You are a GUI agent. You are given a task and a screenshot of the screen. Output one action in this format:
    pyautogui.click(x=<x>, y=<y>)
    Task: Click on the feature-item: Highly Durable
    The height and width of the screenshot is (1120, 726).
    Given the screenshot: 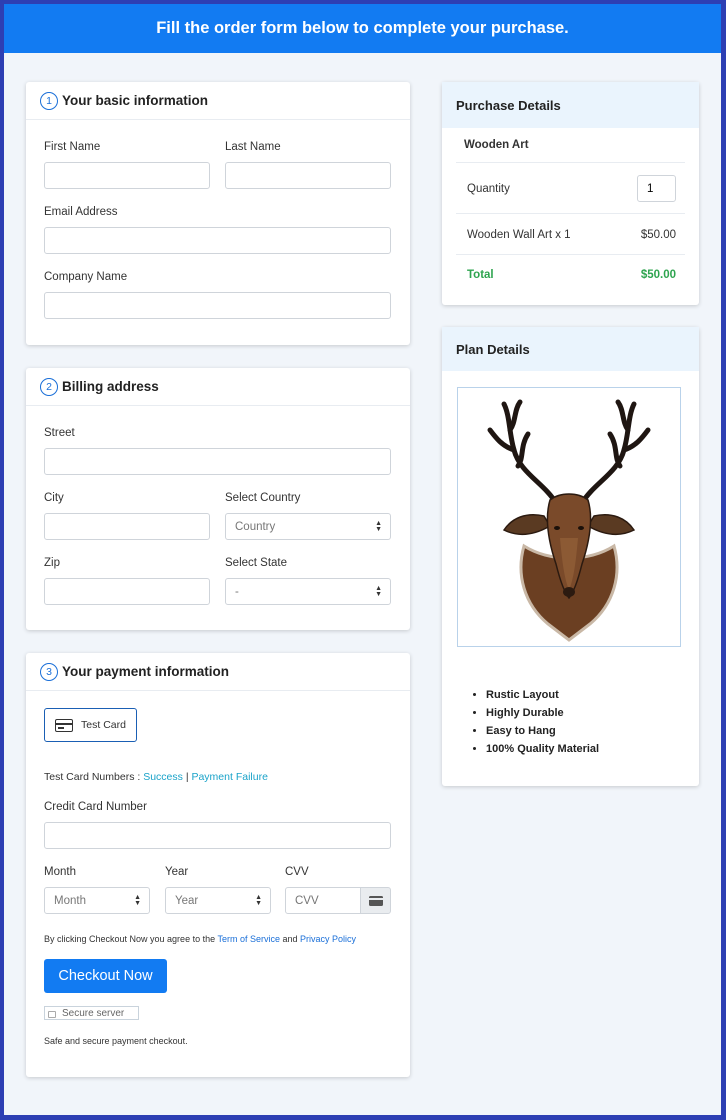 What is the action you would take?
    pyautogui.click(x=542, y=713)
    